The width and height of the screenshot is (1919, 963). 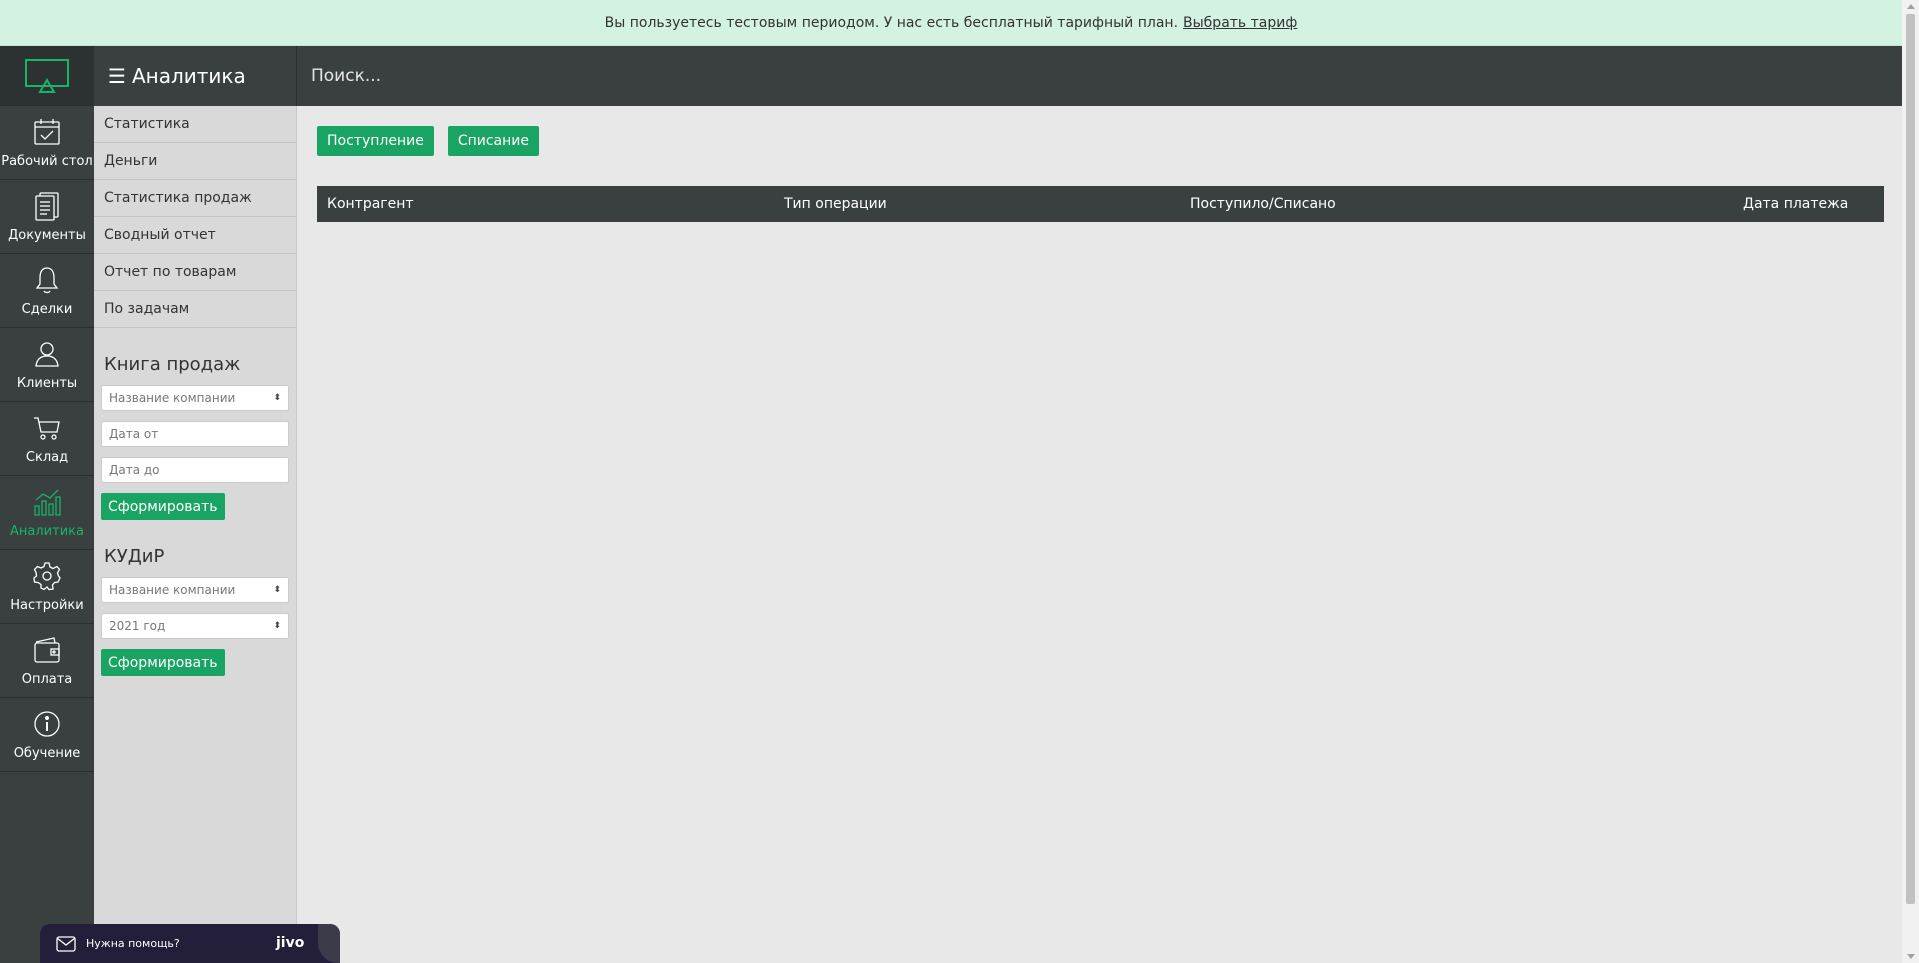 What do you see at coordinates (133, 943) in the screenshot?
I see `help-chat-text: Нужна помощь?` at bounding box center [133, 943].